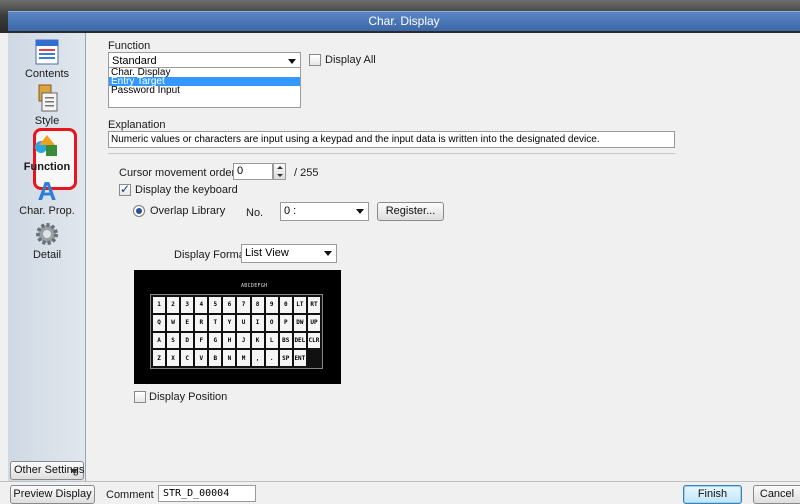 This screenshot has height=504, width=800. I want to click on display-position-checkbox, so click(140, 397).